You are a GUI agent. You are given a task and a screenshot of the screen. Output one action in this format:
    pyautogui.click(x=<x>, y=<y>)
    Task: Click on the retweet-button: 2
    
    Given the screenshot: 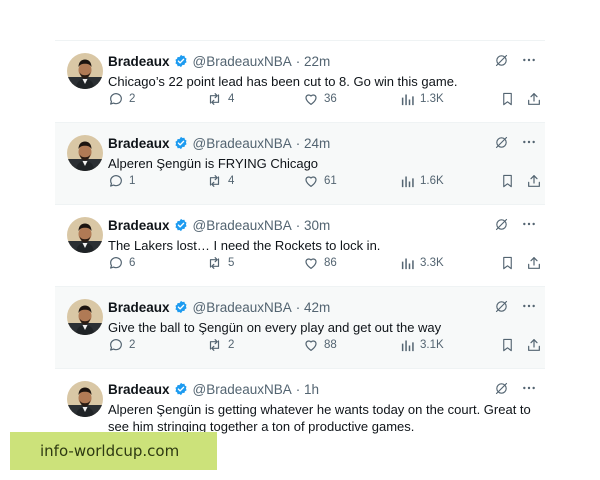 What is the action you would take?
    pyautogui.click(x=220, y=345)
    